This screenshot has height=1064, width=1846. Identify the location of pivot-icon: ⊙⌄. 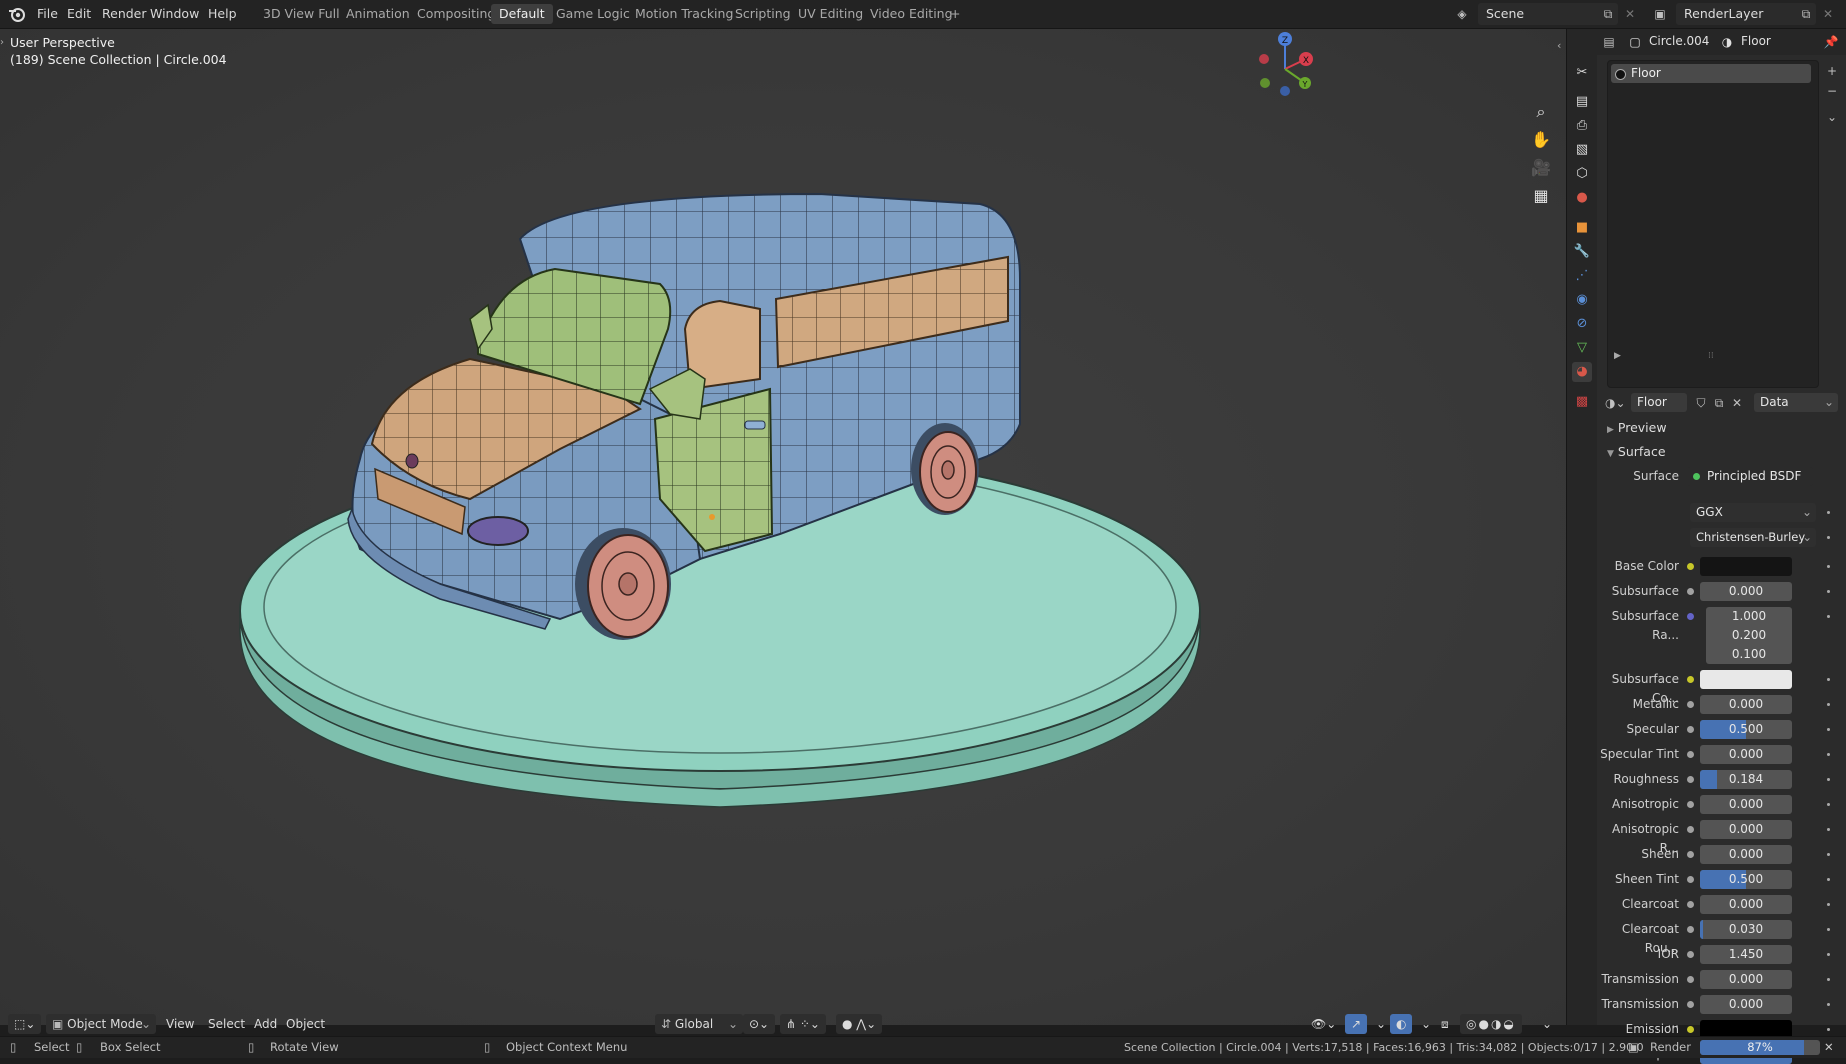
(759, 1024).